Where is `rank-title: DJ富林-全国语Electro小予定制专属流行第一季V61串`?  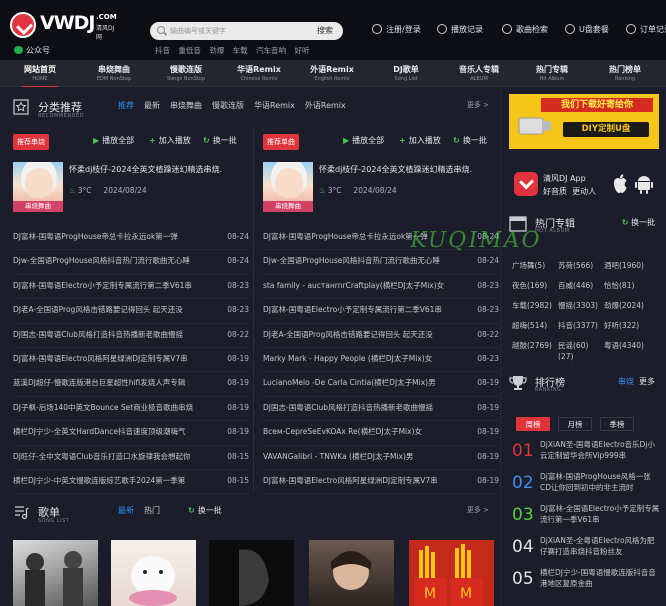 rank-title: DJ富林-全国语Electro小予定制专属流行第一季V61串 is located at coordinates (600, 514).